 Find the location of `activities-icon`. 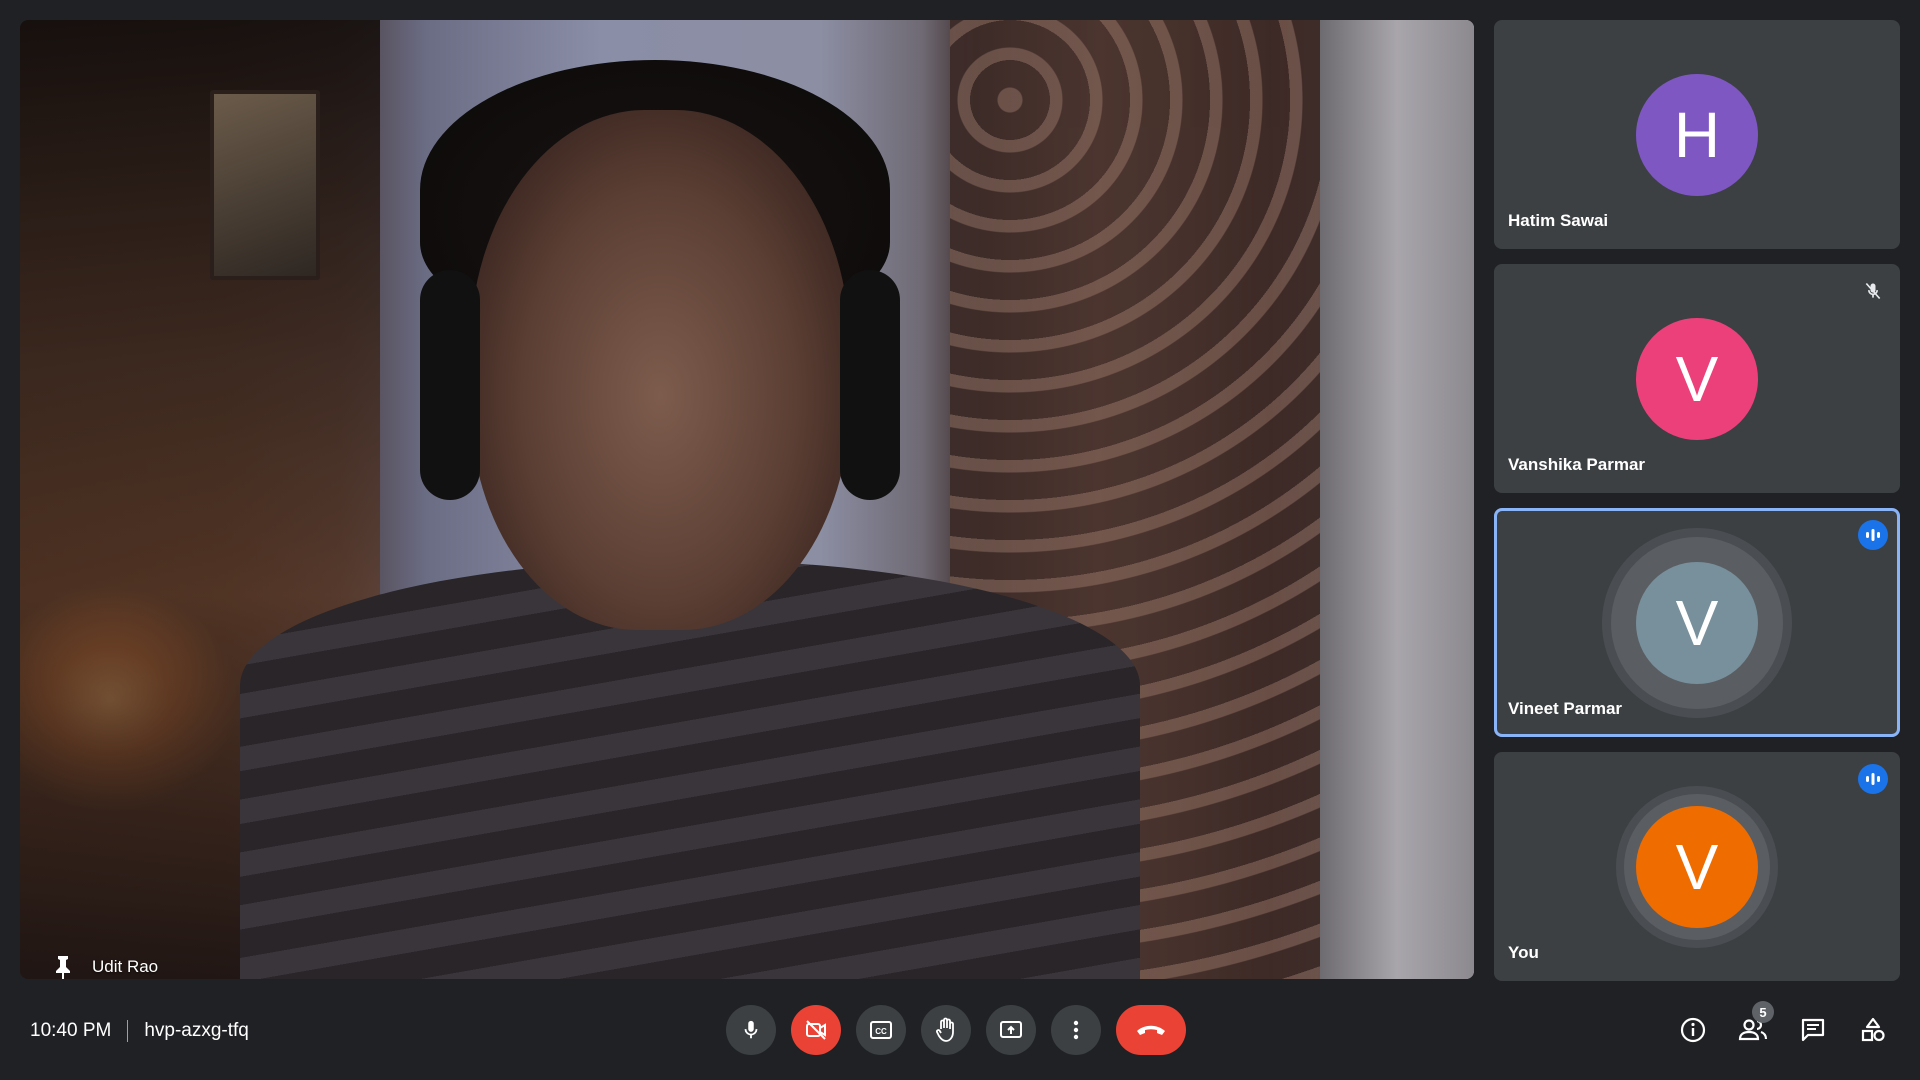

activities-icon is located at coordinates (1873, 1029).